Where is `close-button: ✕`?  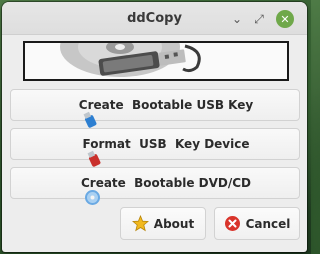
close-button: ✕ is located at coordinates (285, 19).